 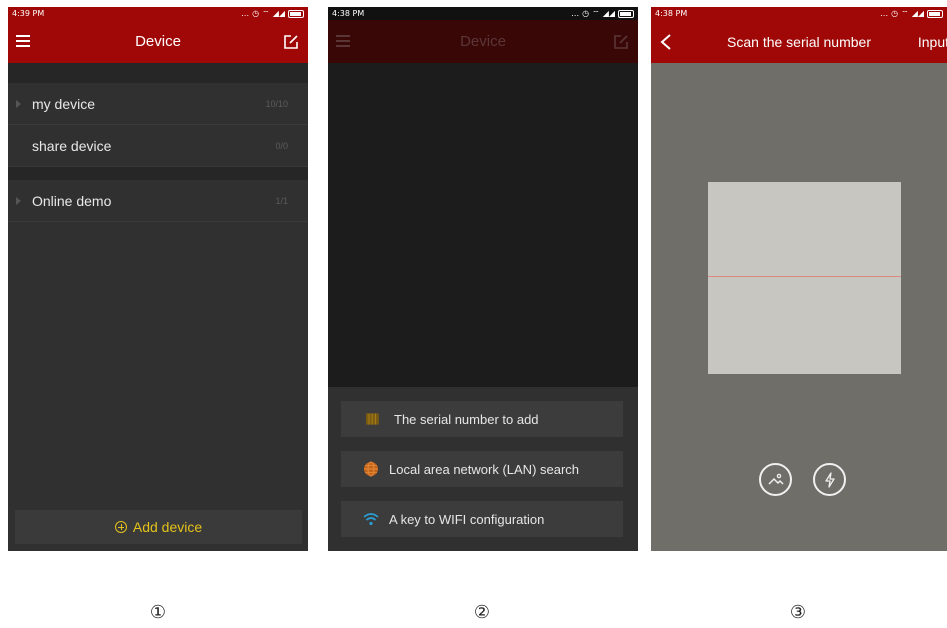 What do you see at coordinates (120, 527) in the screenshot?
I see `plus-circle-icon` at bounding box center [120, 527].